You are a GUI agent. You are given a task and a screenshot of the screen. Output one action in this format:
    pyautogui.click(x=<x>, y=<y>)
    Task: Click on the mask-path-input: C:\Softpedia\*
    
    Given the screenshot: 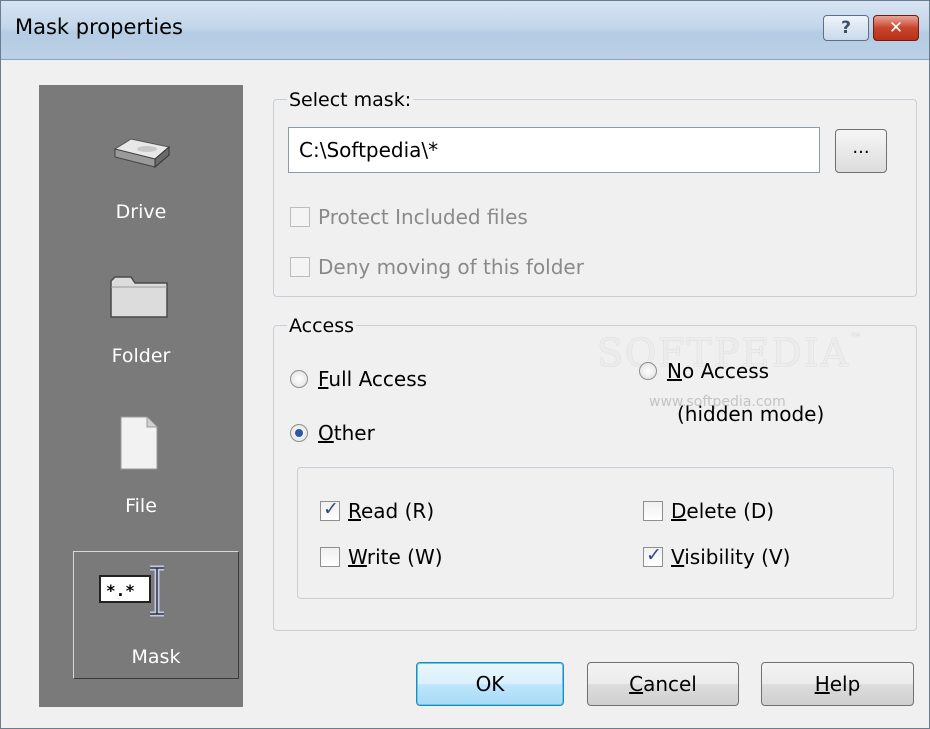 What is the action you would take?
    pyautogui.click(x=554, y=150)
    